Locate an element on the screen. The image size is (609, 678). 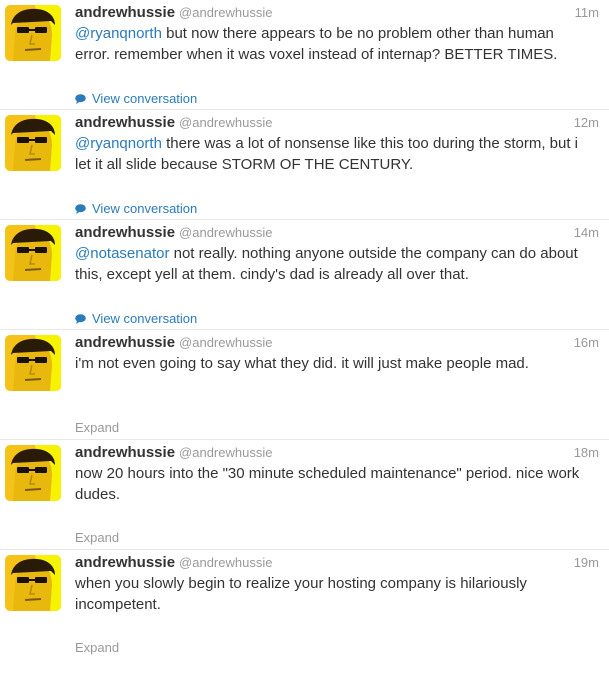
tweet-timestamp: 14m is located at coordinates (586, 233).